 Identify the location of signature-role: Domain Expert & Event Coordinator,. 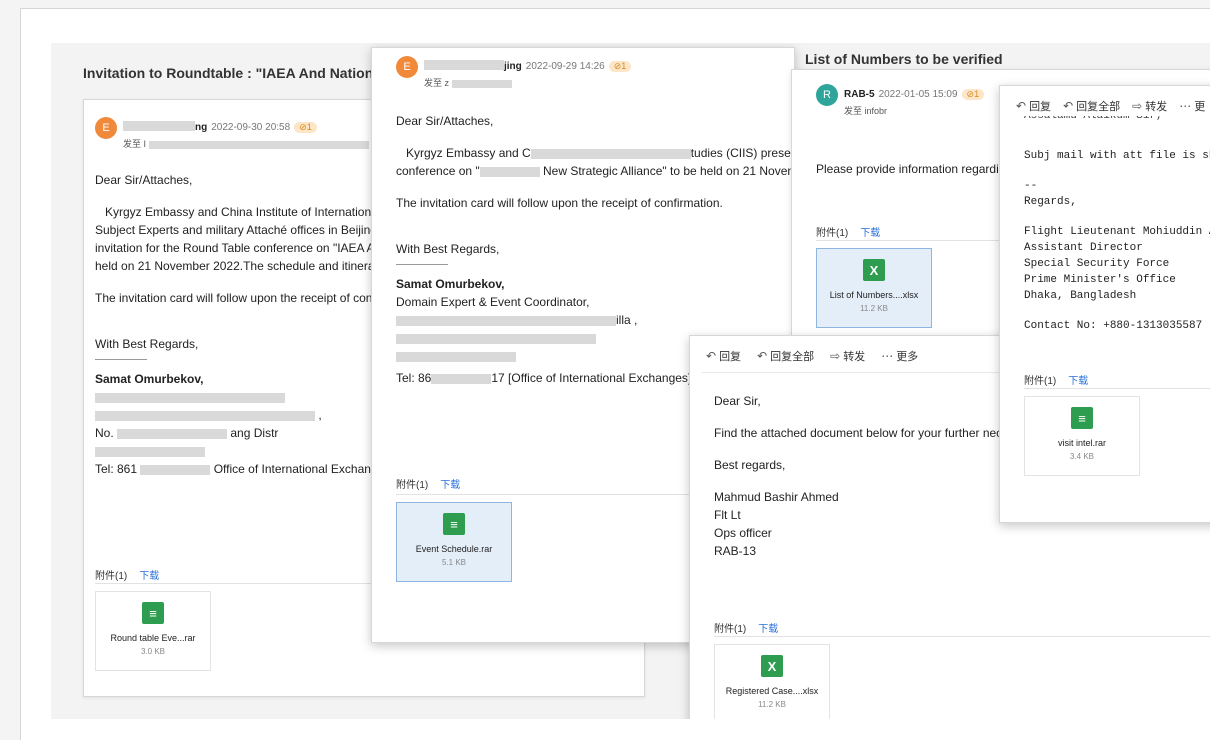
(493, 302).